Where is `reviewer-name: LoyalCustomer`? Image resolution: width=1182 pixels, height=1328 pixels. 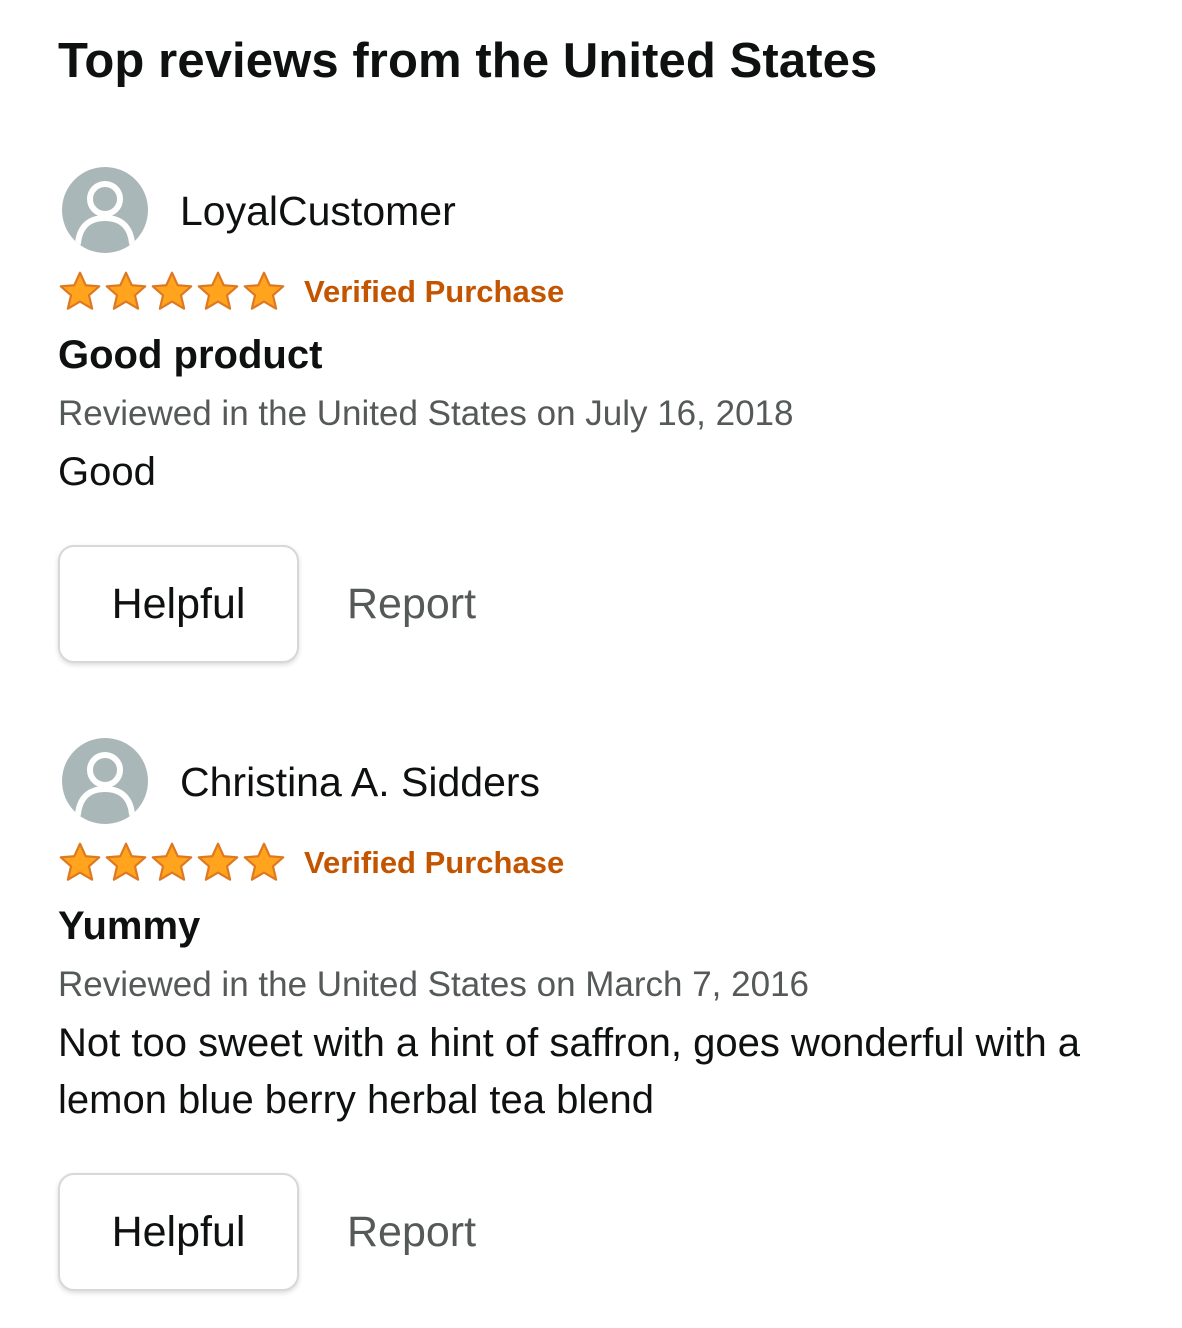 reviewer-name: LoyalCustomer is located at coordinates (318, 211).